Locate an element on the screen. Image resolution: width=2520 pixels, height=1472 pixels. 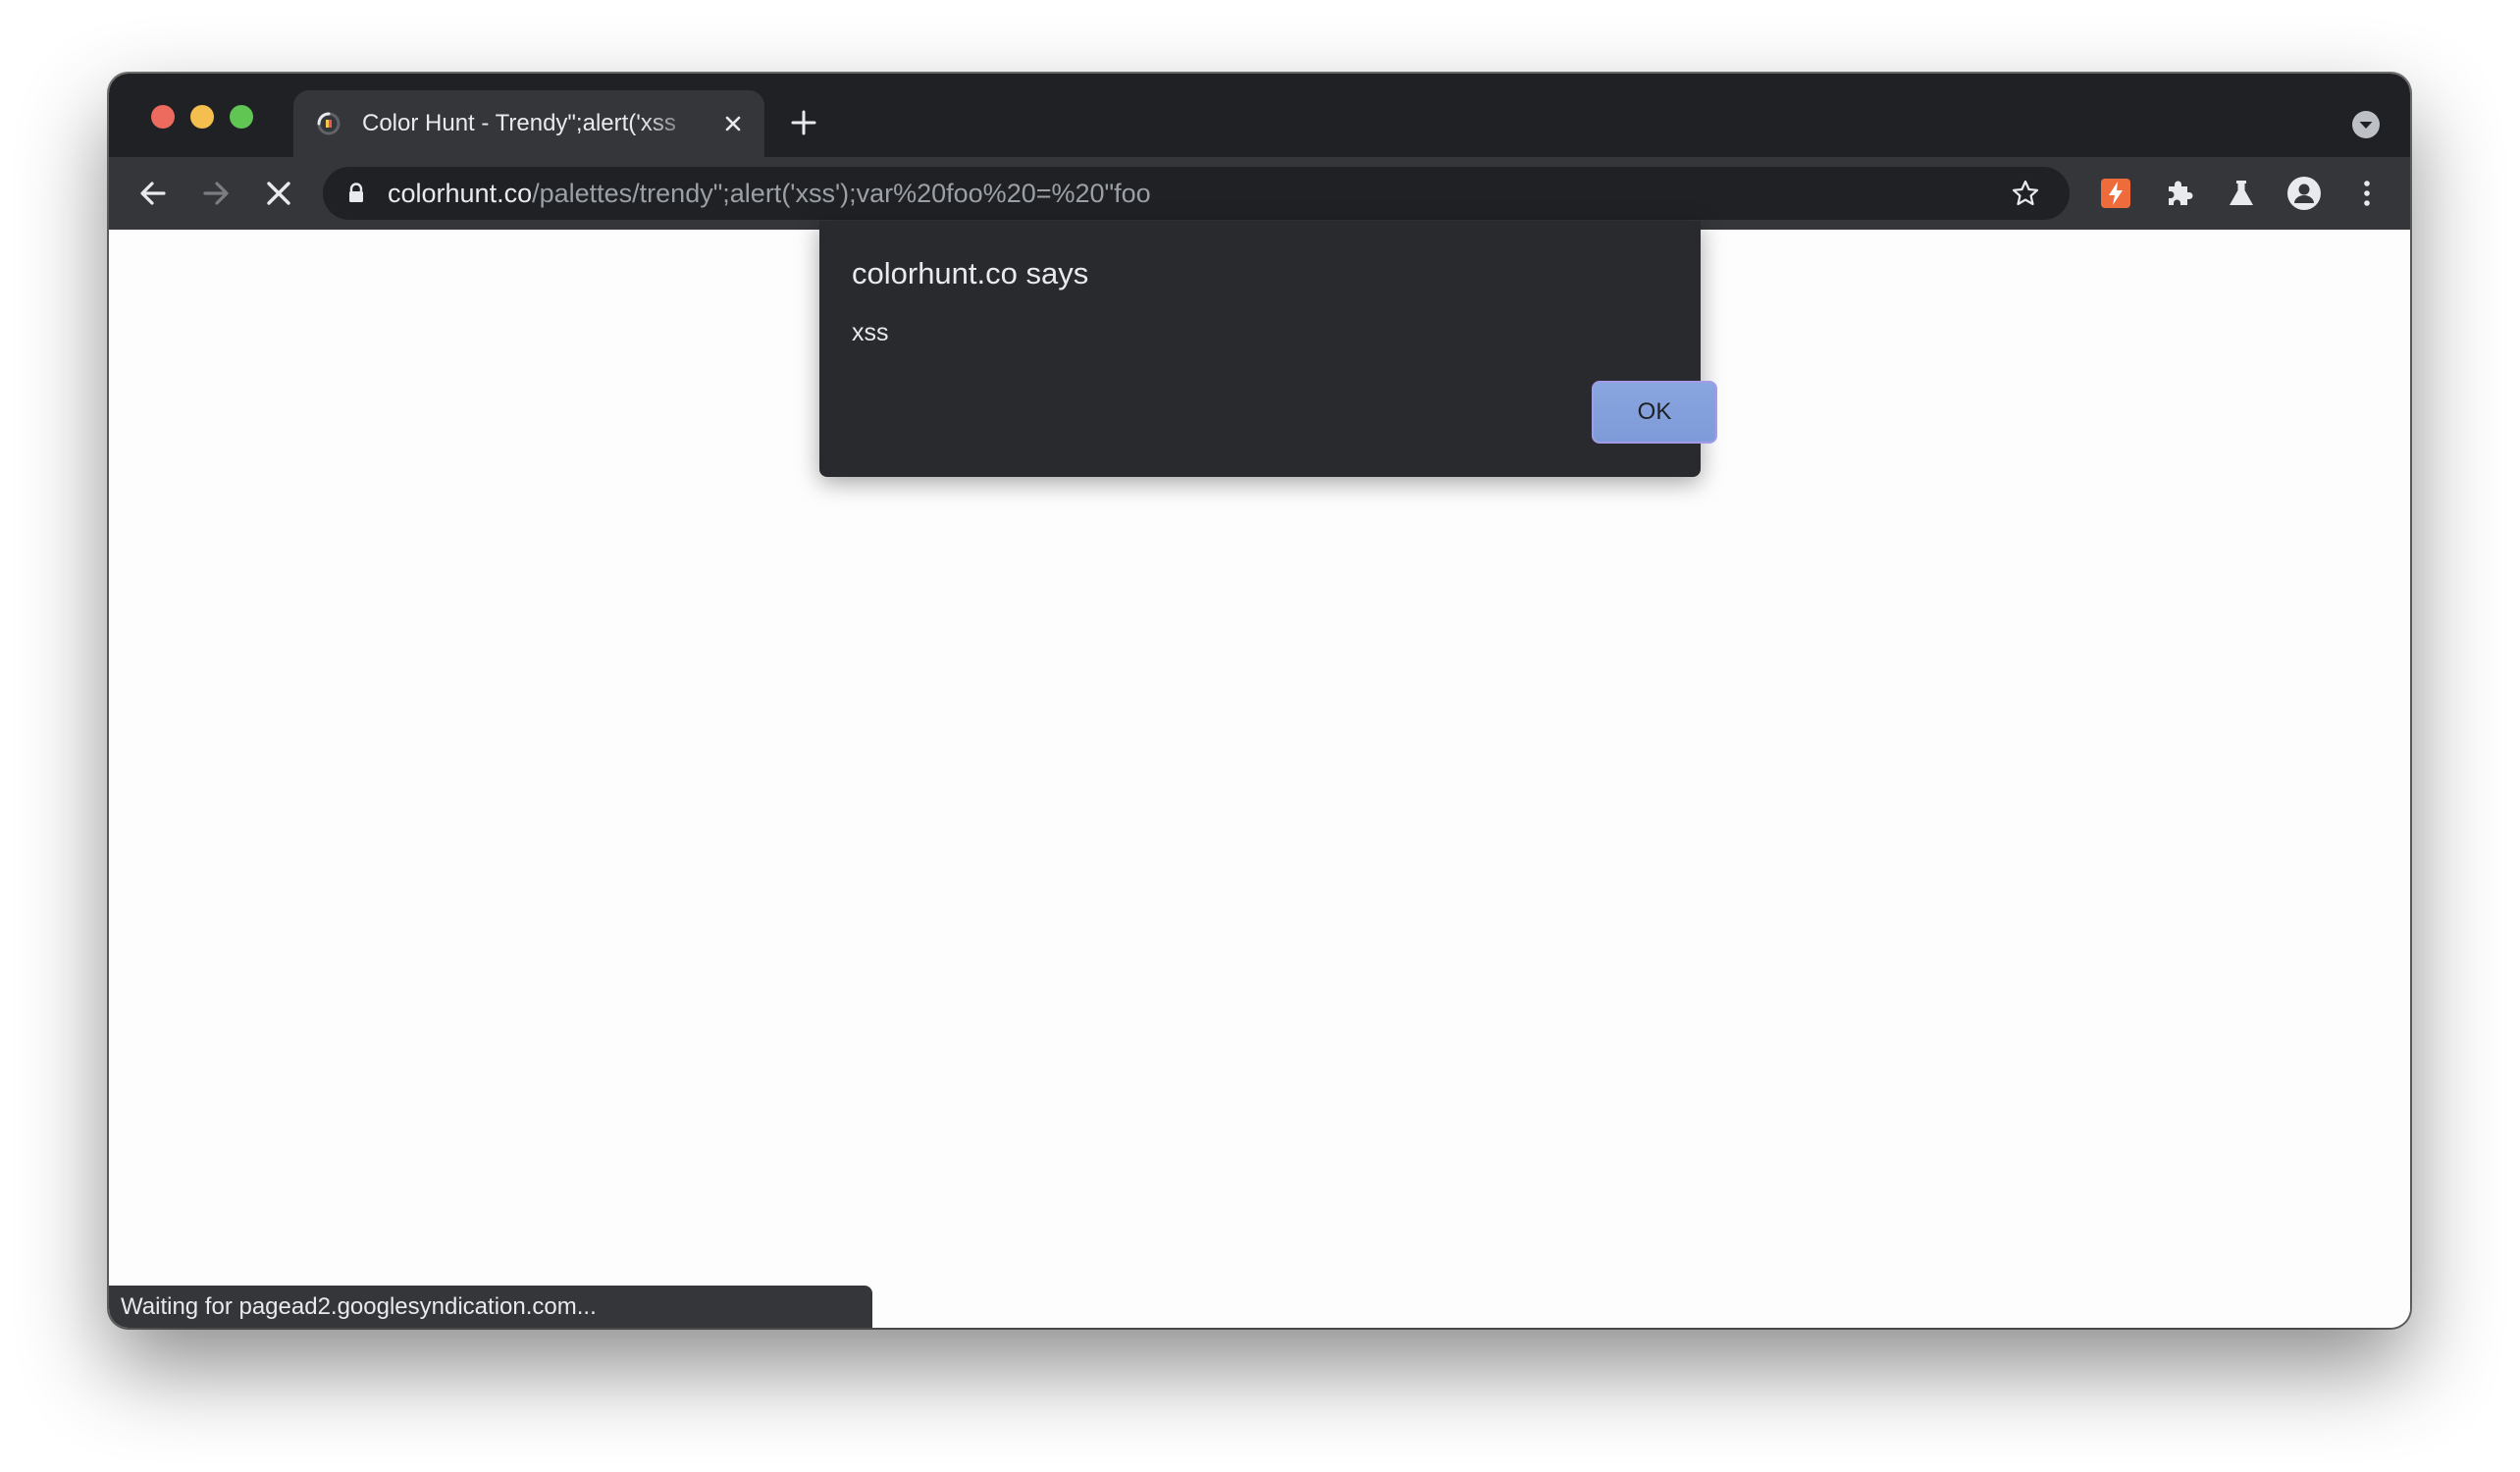
kebab-menu-icon is located at coordinates (2367, 193).